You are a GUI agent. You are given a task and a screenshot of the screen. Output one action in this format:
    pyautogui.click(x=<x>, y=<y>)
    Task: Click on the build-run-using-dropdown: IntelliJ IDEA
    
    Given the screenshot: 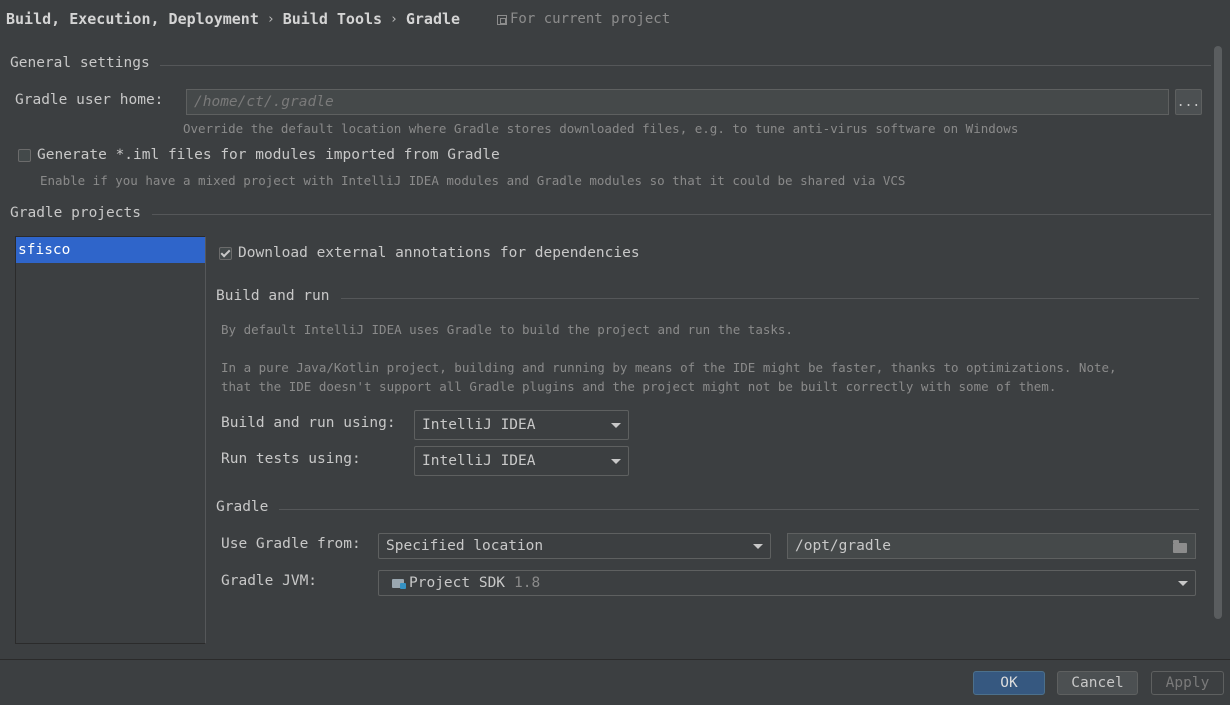 What is the action you would take?
    pyautogui.click(x=521, y=425)
    